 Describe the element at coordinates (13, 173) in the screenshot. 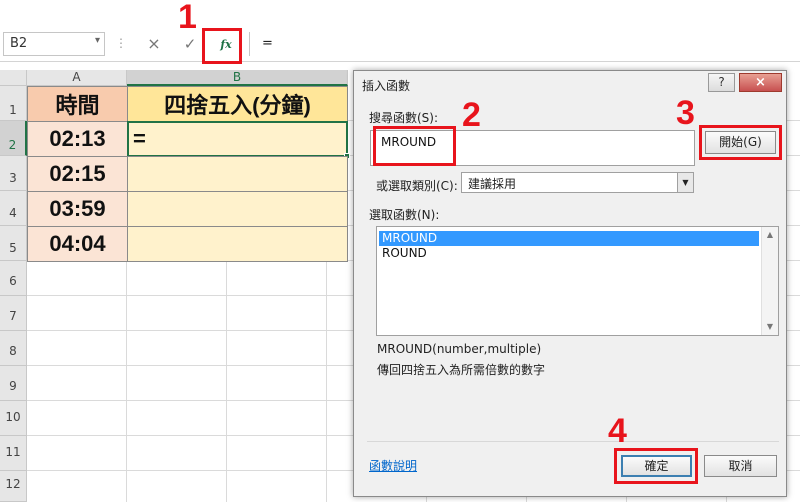

I see `row-header-3: 3` at that location.